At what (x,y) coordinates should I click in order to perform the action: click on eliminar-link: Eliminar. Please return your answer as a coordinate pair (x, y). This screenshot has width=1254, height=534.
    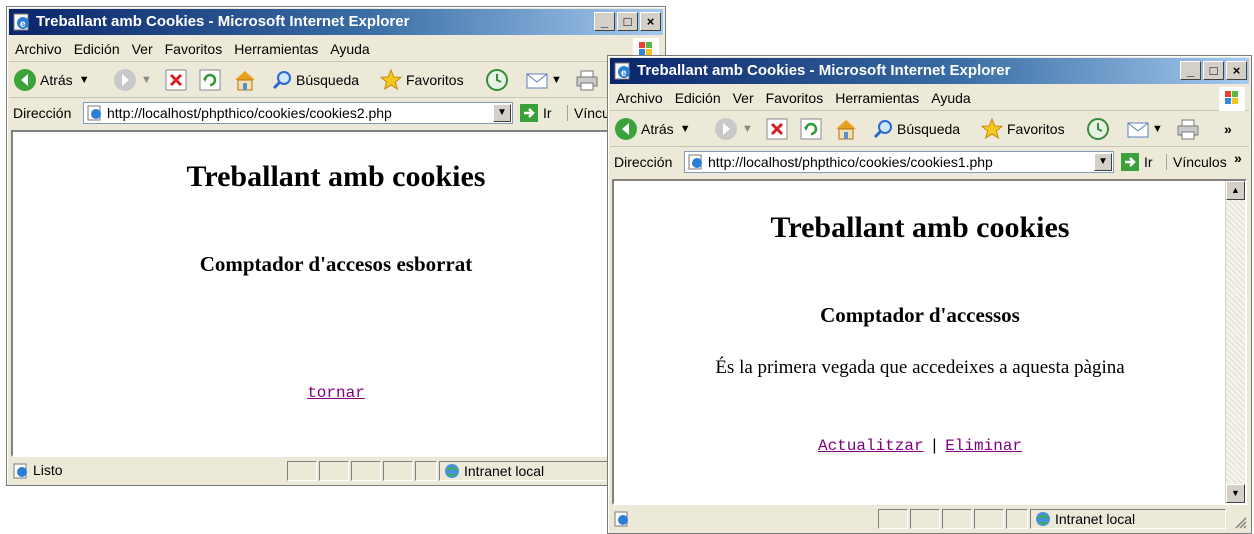
    Looking at the image, I should click on (983, 446).